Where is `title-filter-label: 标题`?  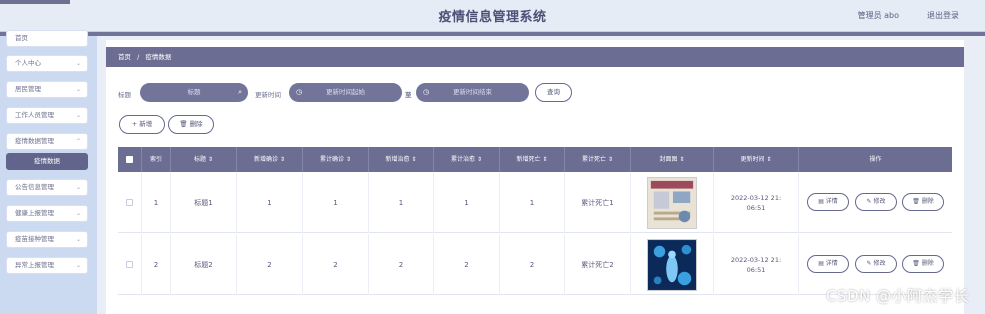
title-filter-label: 标题 is located at coordinates (124, 95).